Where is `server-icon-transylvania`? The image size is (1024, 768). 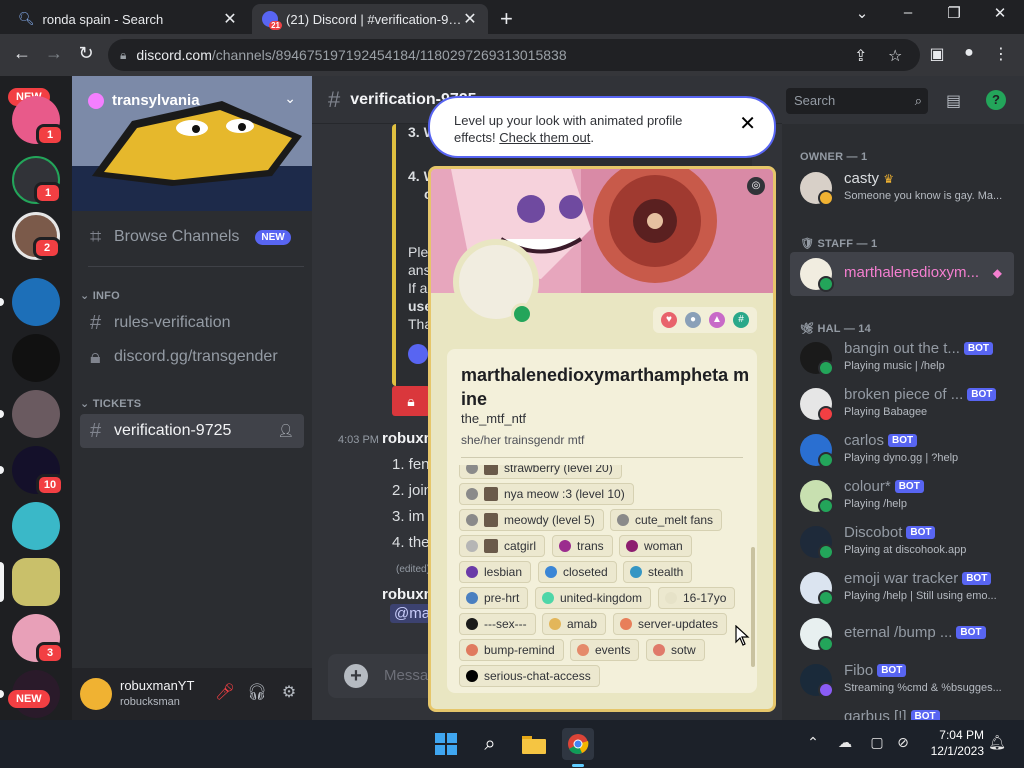 server-icon-transylvania is located at coordinates (36, 582).